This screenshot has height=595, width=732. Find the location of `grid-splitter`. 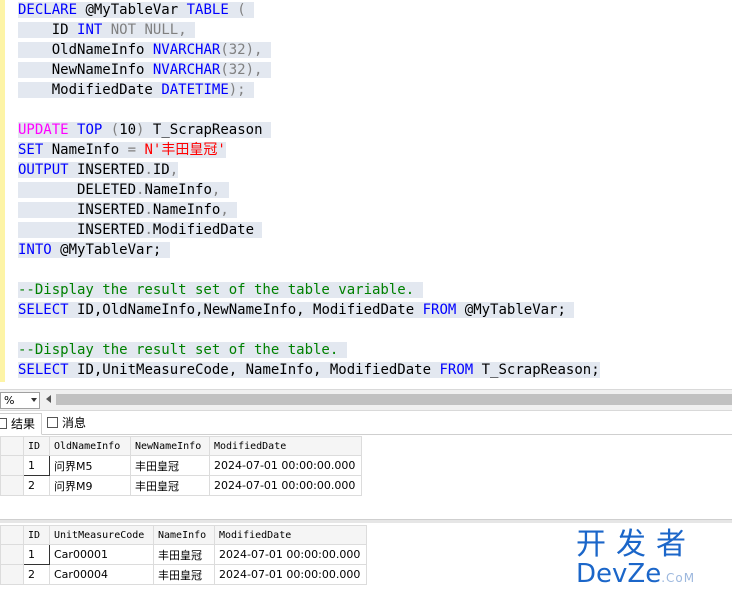

grid-splitter is located at coordinates (366, 521).